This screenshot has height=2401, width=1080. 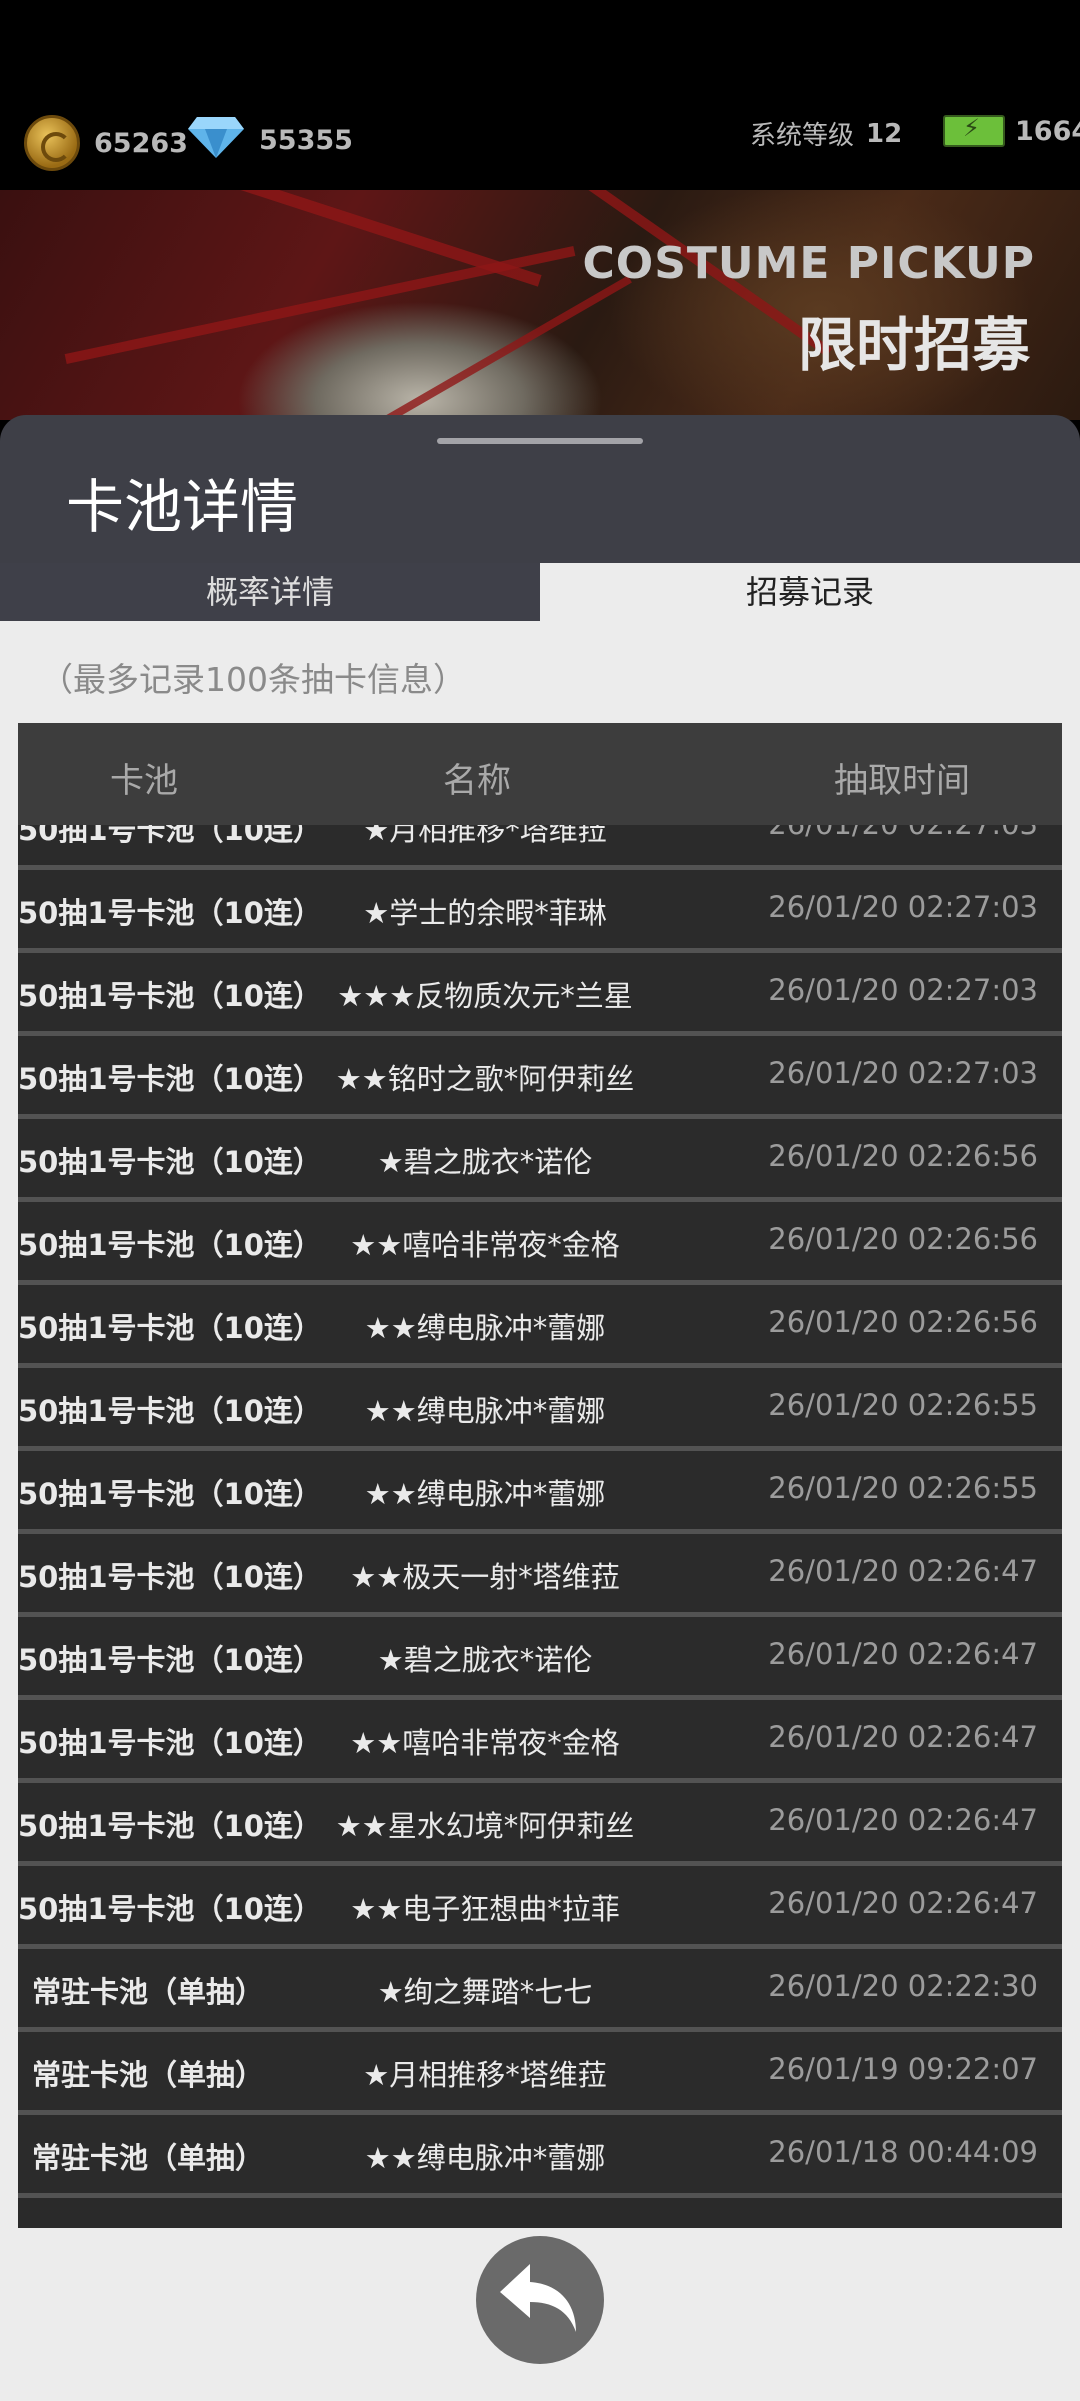 I want to click on table-row: 50抽1号卡池（10连） ★碧之胧衣*诺伦 26/01/20 02:26:56, so click(x=540, y=1160).